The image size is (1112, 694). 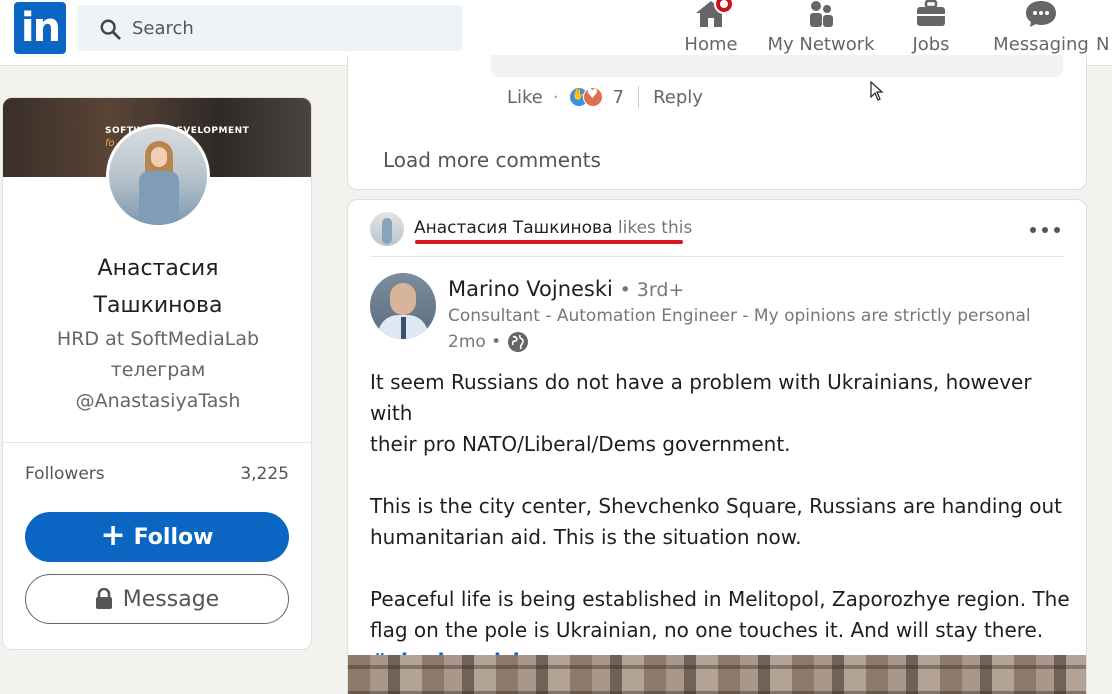 What do you see at coordinates (717, 122) in the screenshot?
I see `previous-post-card: Like · 7 Reply Load more comments` at bounding box center [717, 122].